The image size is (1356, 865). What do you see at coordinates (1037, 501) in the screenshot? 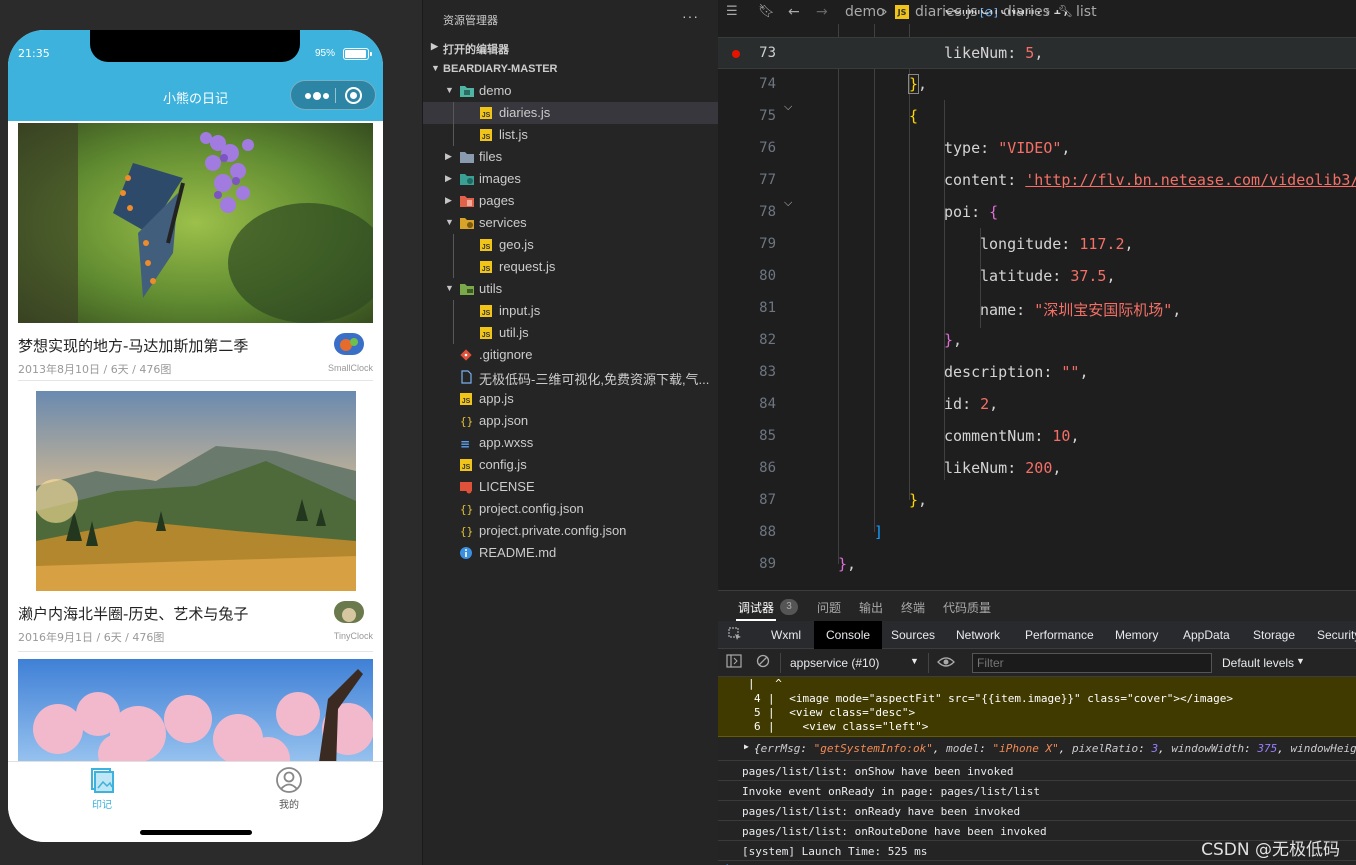
I see `code-line: 87 },` at bounding box center [1037, 501].